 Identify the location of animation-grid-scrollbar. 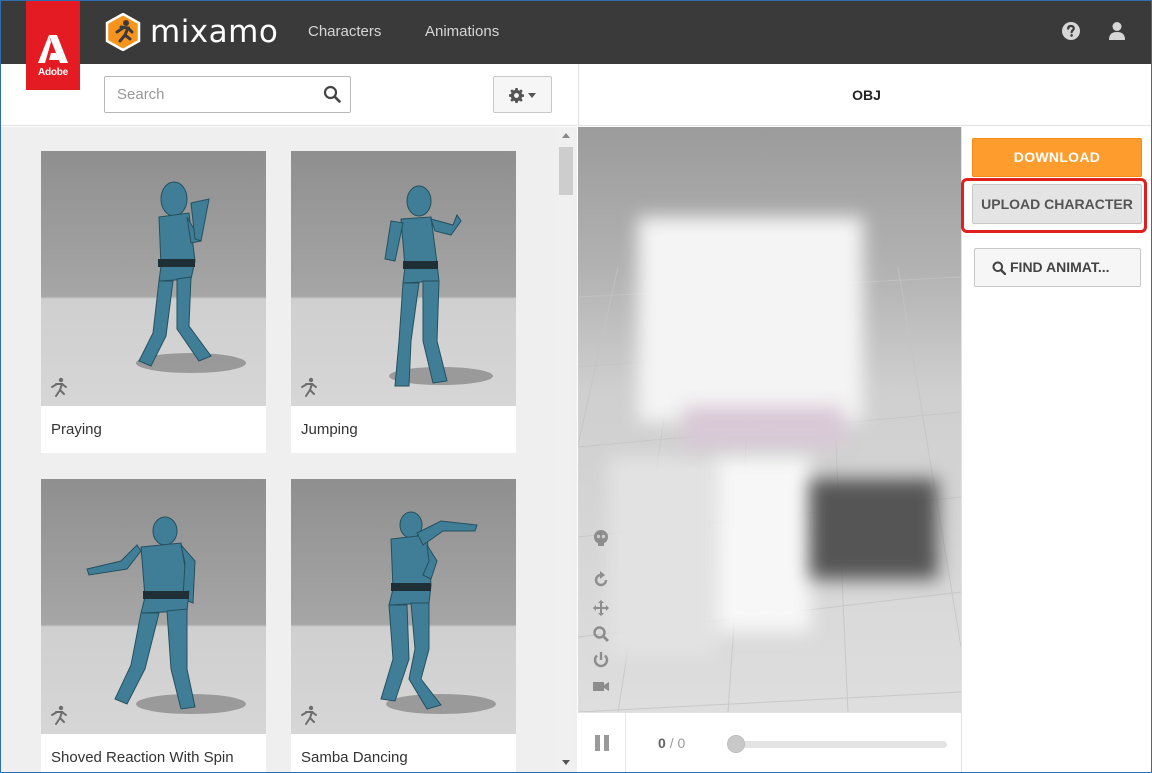
(566, 449).